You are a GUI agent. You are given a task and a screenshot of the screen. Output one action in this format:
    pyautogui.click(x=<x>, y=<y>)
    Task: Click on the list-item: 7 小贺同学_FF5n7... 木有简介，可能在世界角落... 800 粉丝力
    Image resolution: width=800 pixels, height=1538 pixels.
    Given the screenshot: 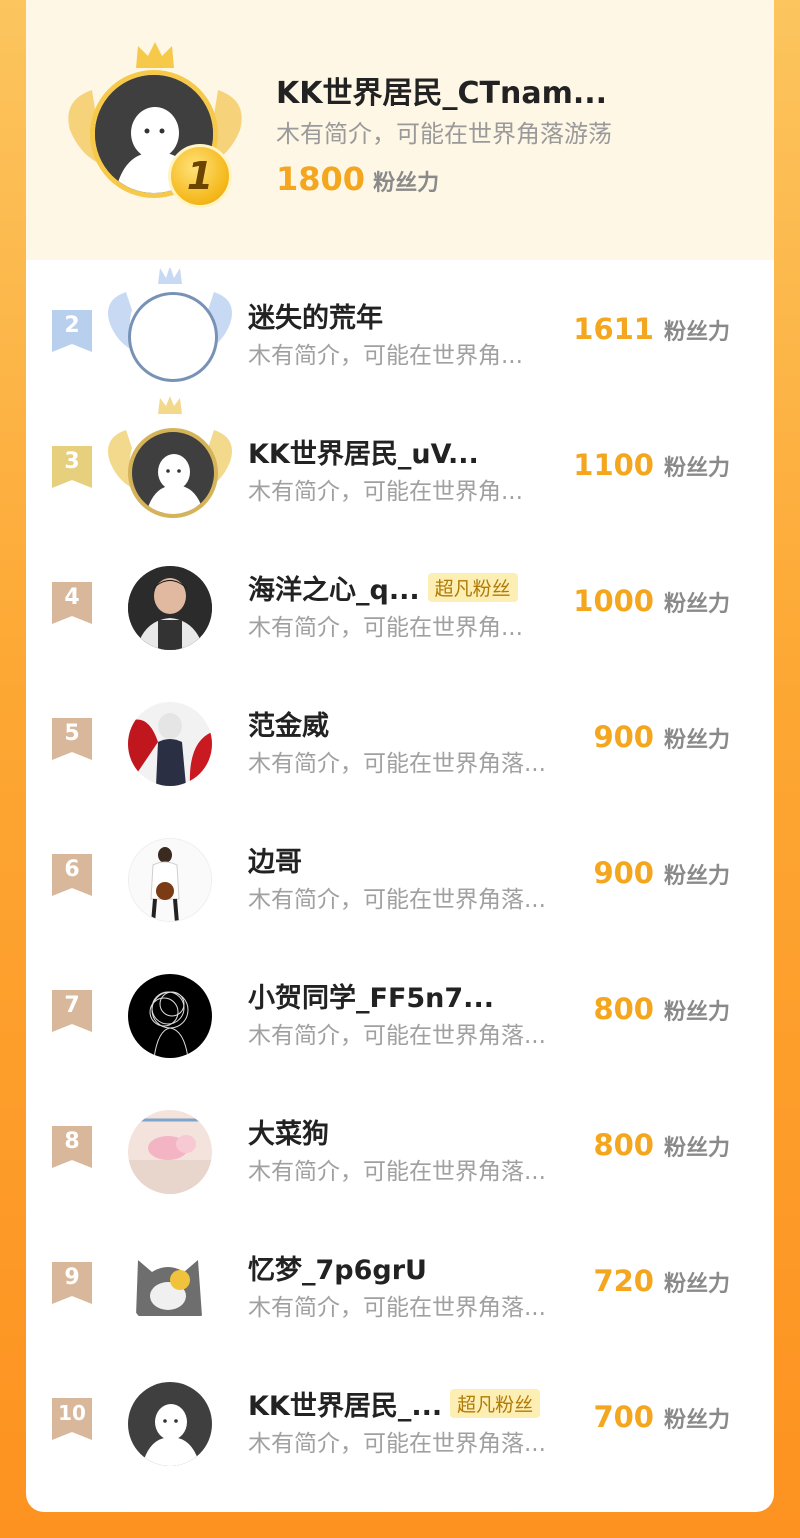 What is the action you would take?
    pyautogui.click(x=400, y=1008)
    